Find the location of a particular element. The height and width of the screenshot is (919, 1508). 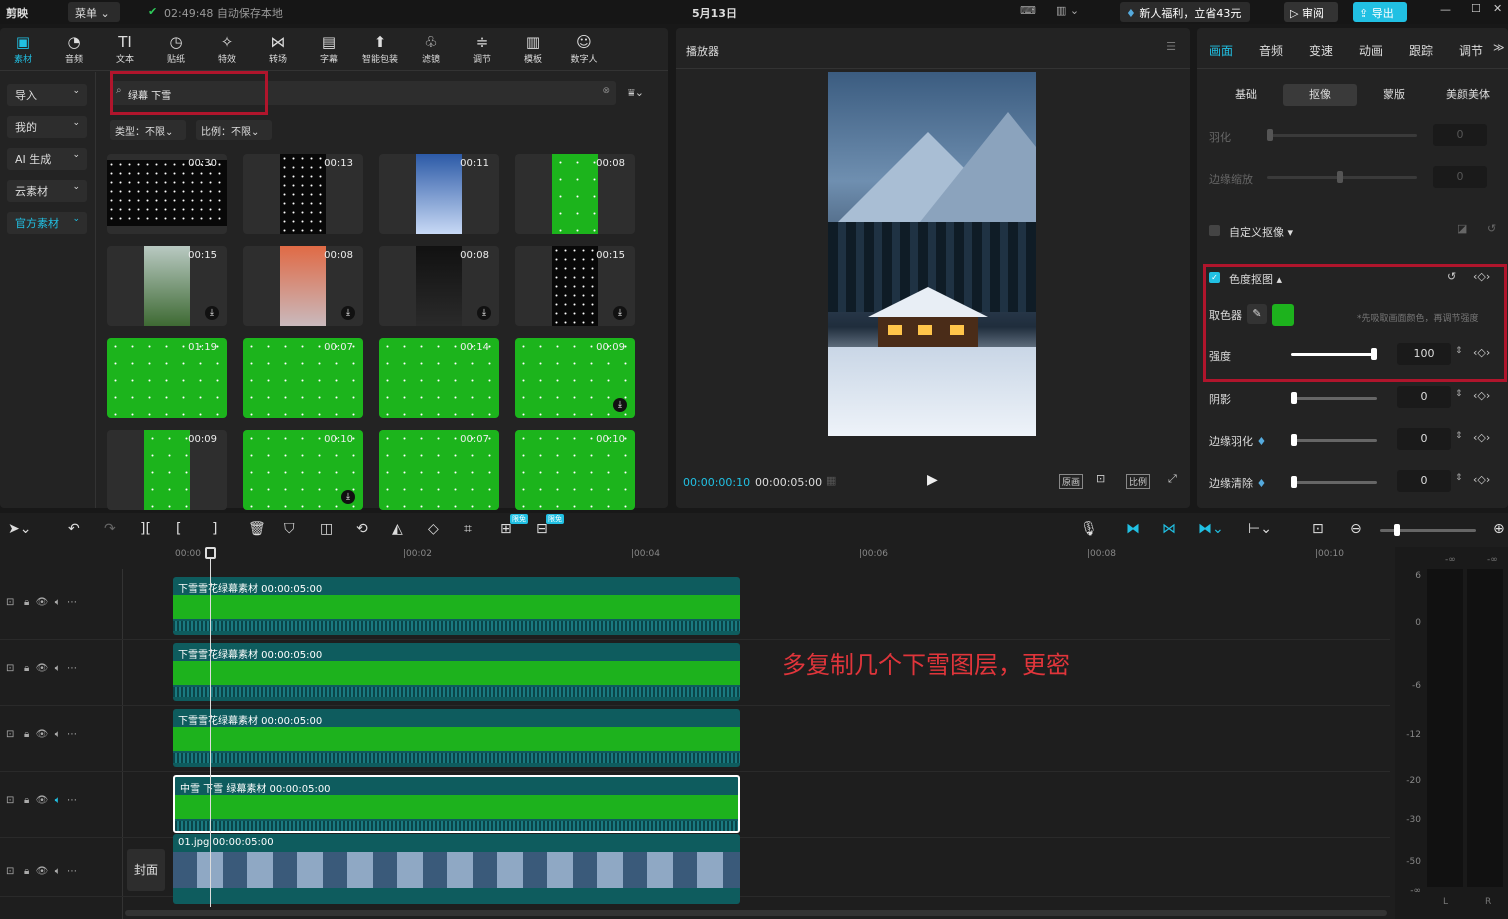

cutout-subtab-1: 抠像 is located at coordinates (1320, 95).